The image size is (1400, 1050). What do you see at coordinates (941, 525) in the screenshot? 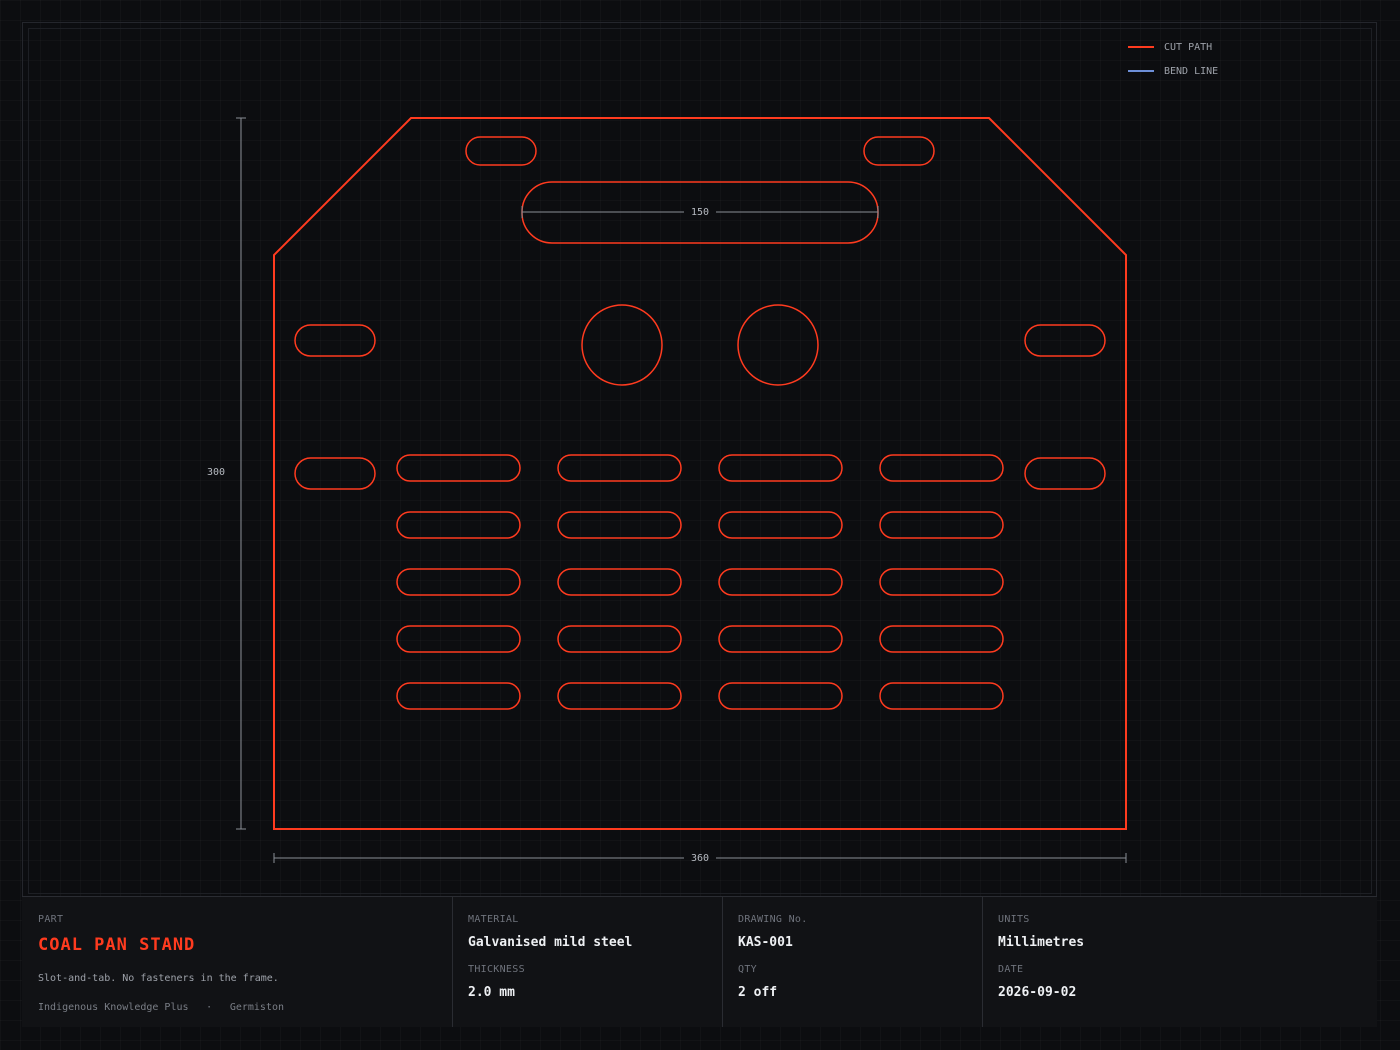
I see `vent-slot-r2-c4` at bounding box center [941, 525].